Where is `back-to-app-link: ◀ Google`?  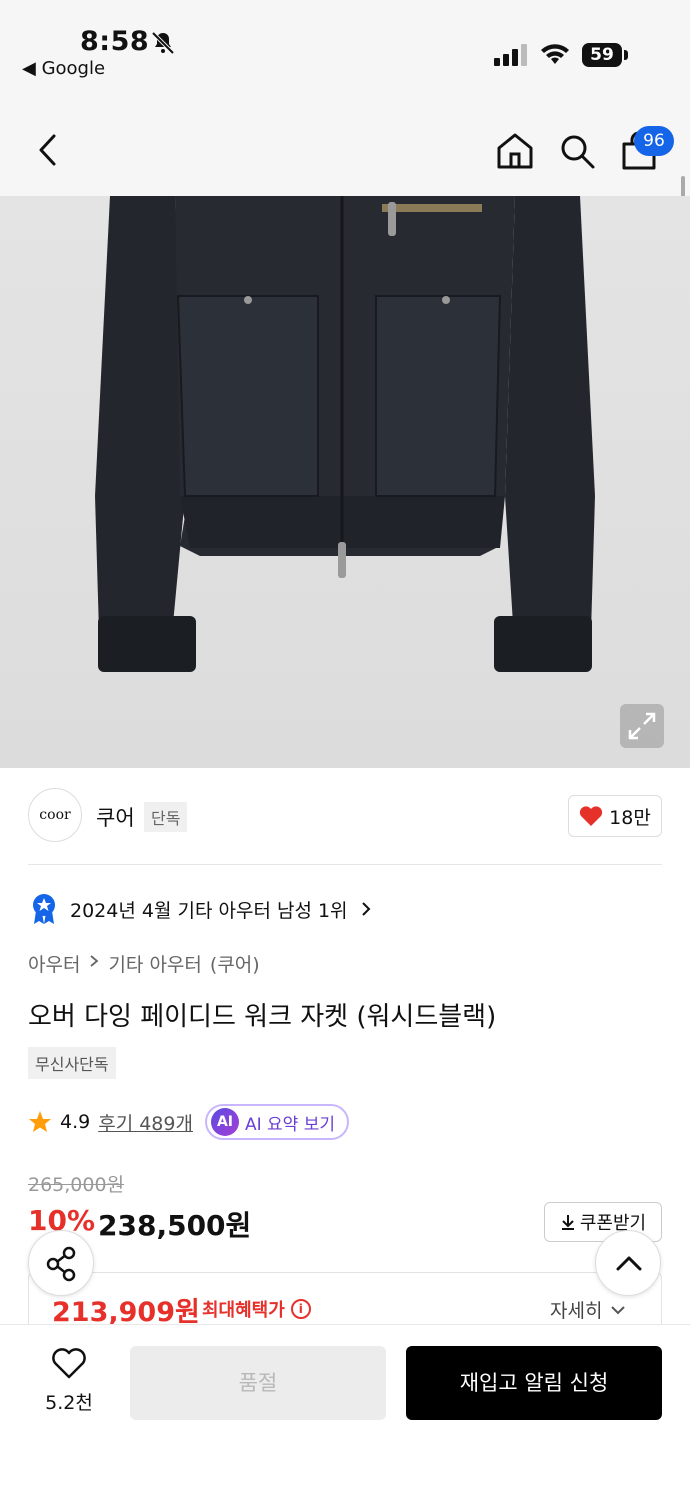
back-to-app-link: ◀ Google is located at coordinates (63, 68).